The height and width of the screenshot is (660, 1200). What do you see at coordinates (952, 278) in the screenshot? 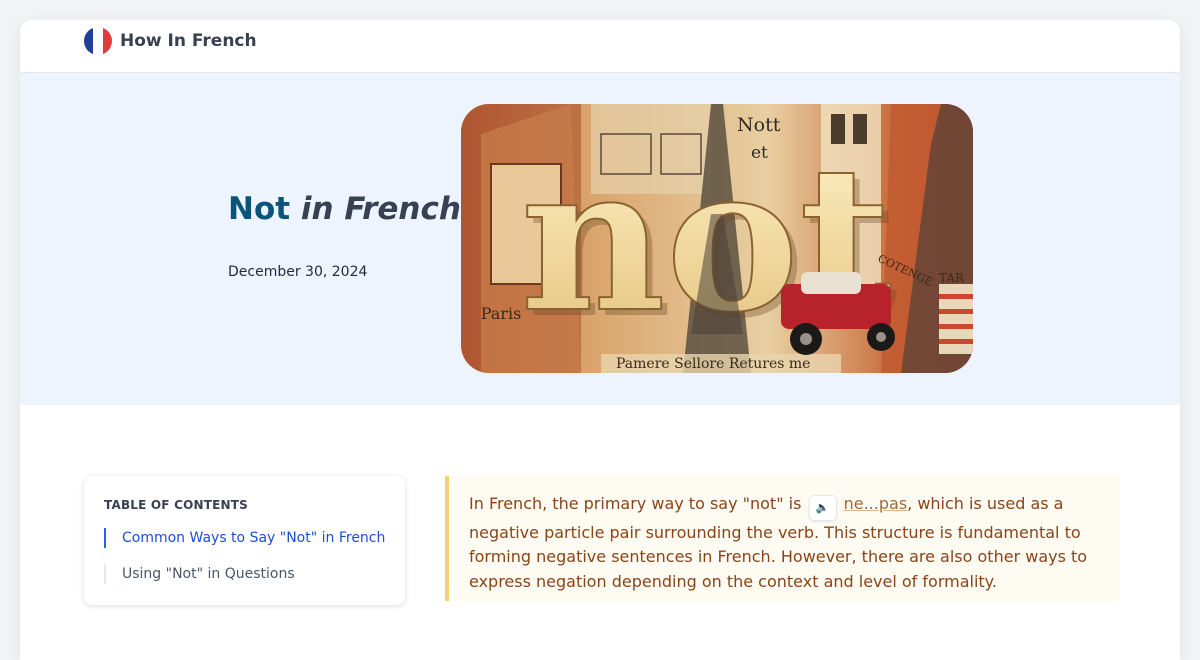
I see `image-text-6: TAR` at bounding box center [952, 278].